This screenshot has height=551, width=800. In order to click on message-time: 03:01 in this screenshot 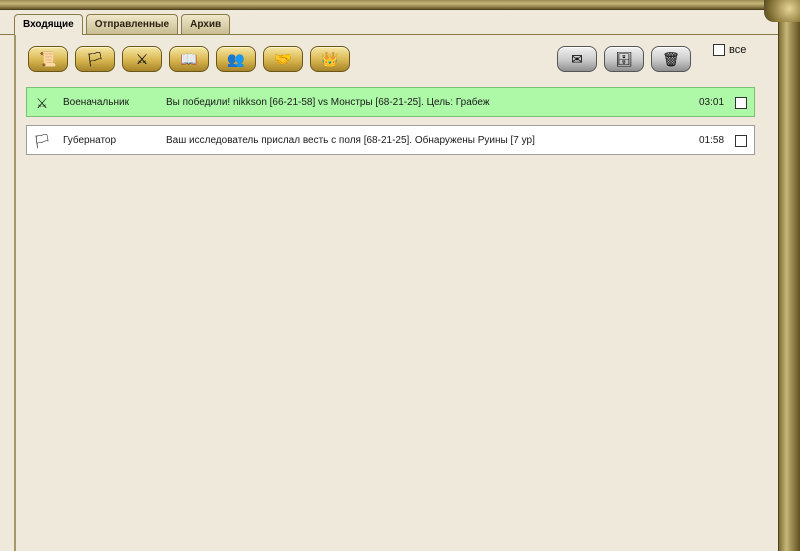, I will do `click(712, 102)`.